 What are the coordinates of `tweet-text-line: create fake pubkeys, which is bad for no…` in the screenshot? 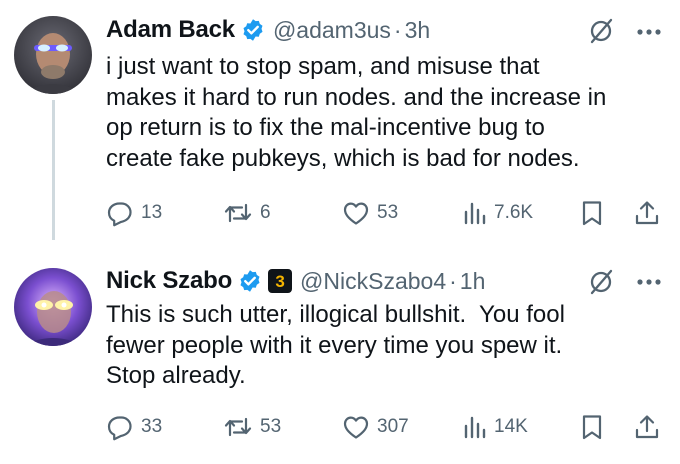 It's located at (343, 158).